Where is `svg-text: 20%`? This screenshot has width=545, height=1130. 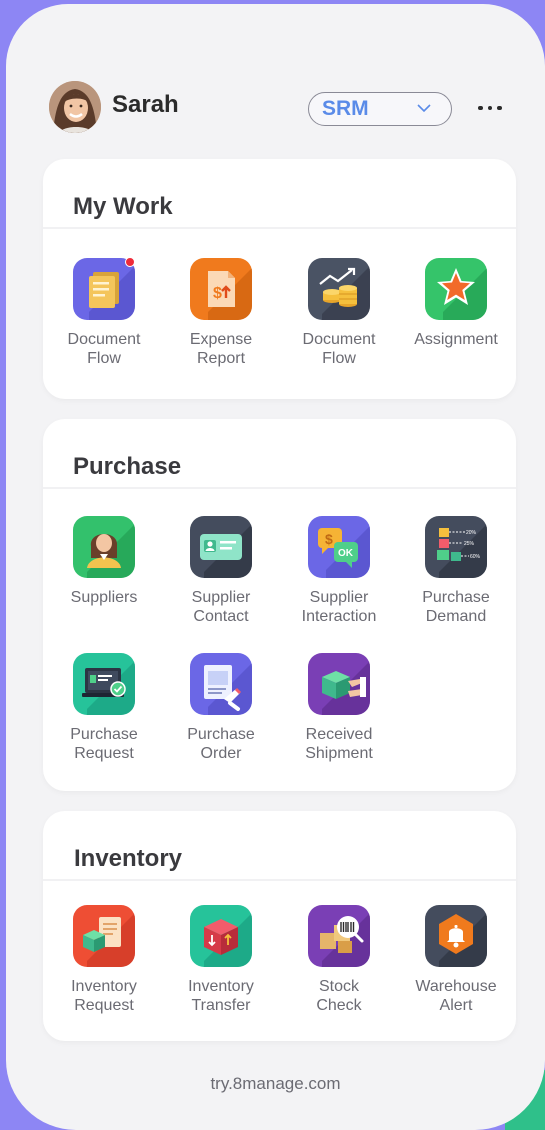
svg-text: 20% is located at coordinates (471, 533).